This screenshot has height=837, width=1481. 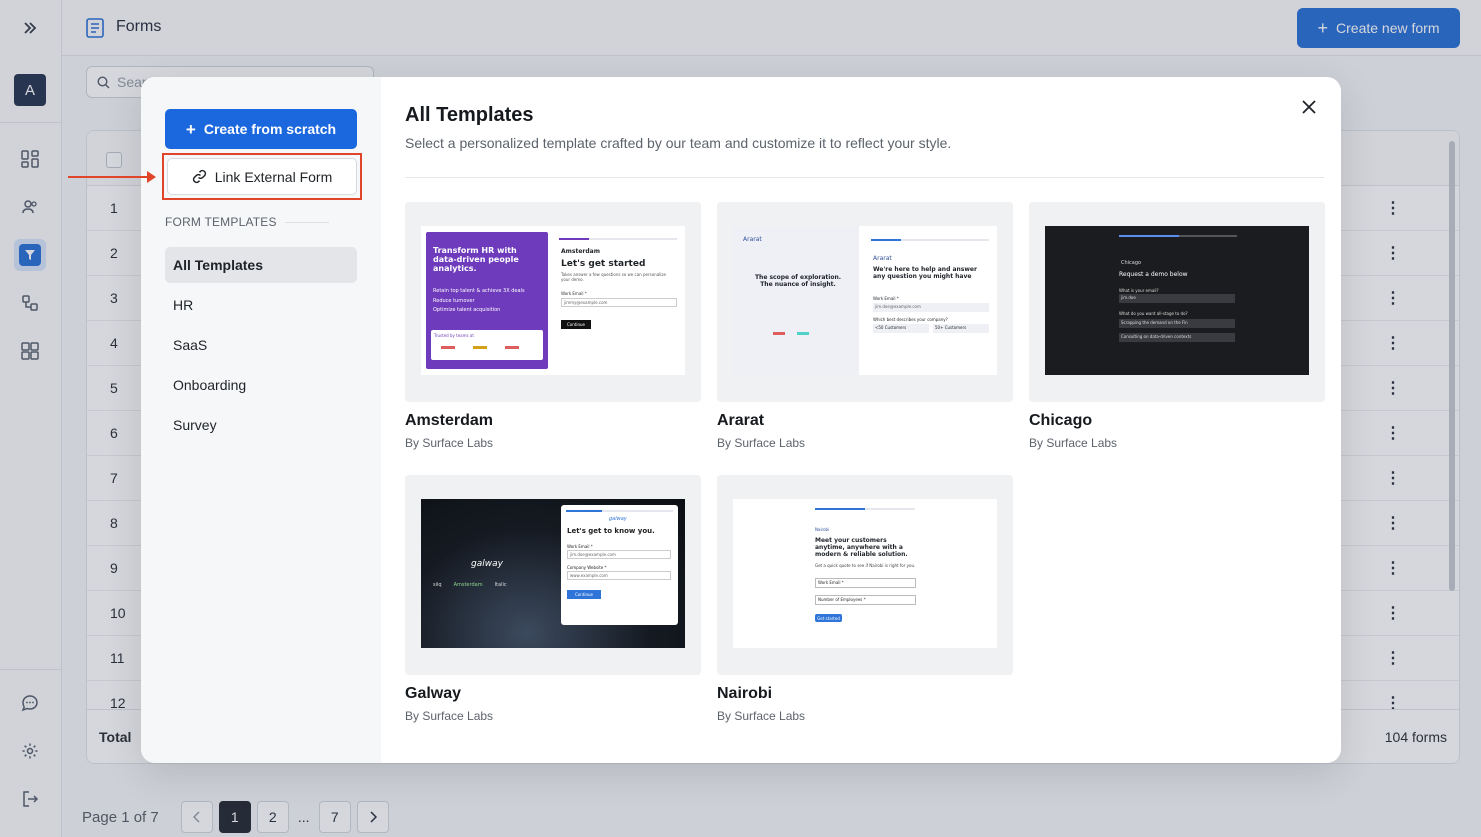 I want to click on preview-button: Get started, so click(x=828, y=618).